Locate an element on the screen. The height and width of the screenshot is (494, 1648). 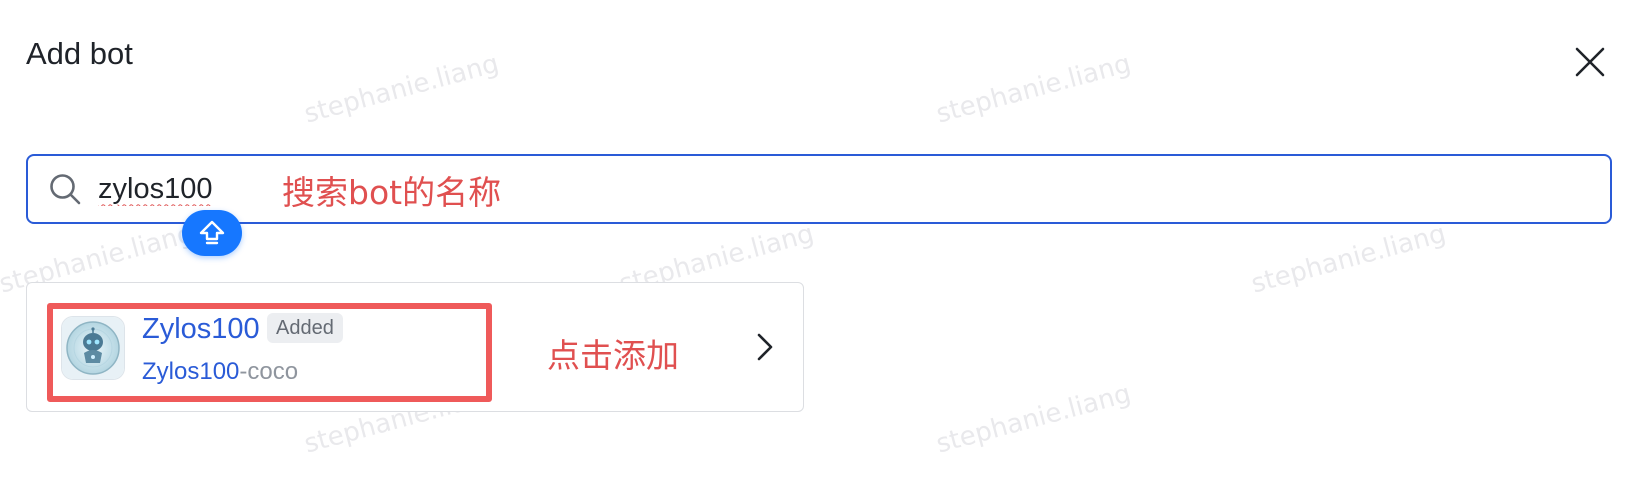
close-button is located at coordinates (1590, 62).